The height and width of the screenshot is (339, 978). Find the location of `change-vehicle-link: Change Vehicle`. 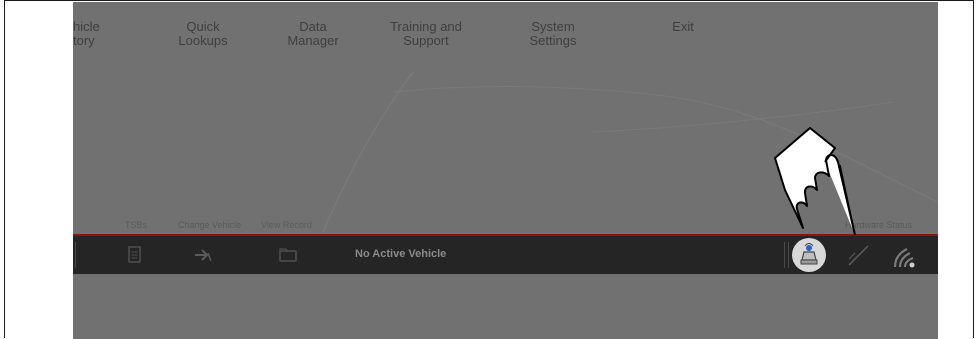

change-vehicle-link: Change Vehicle is located at coordinates (209, 225).